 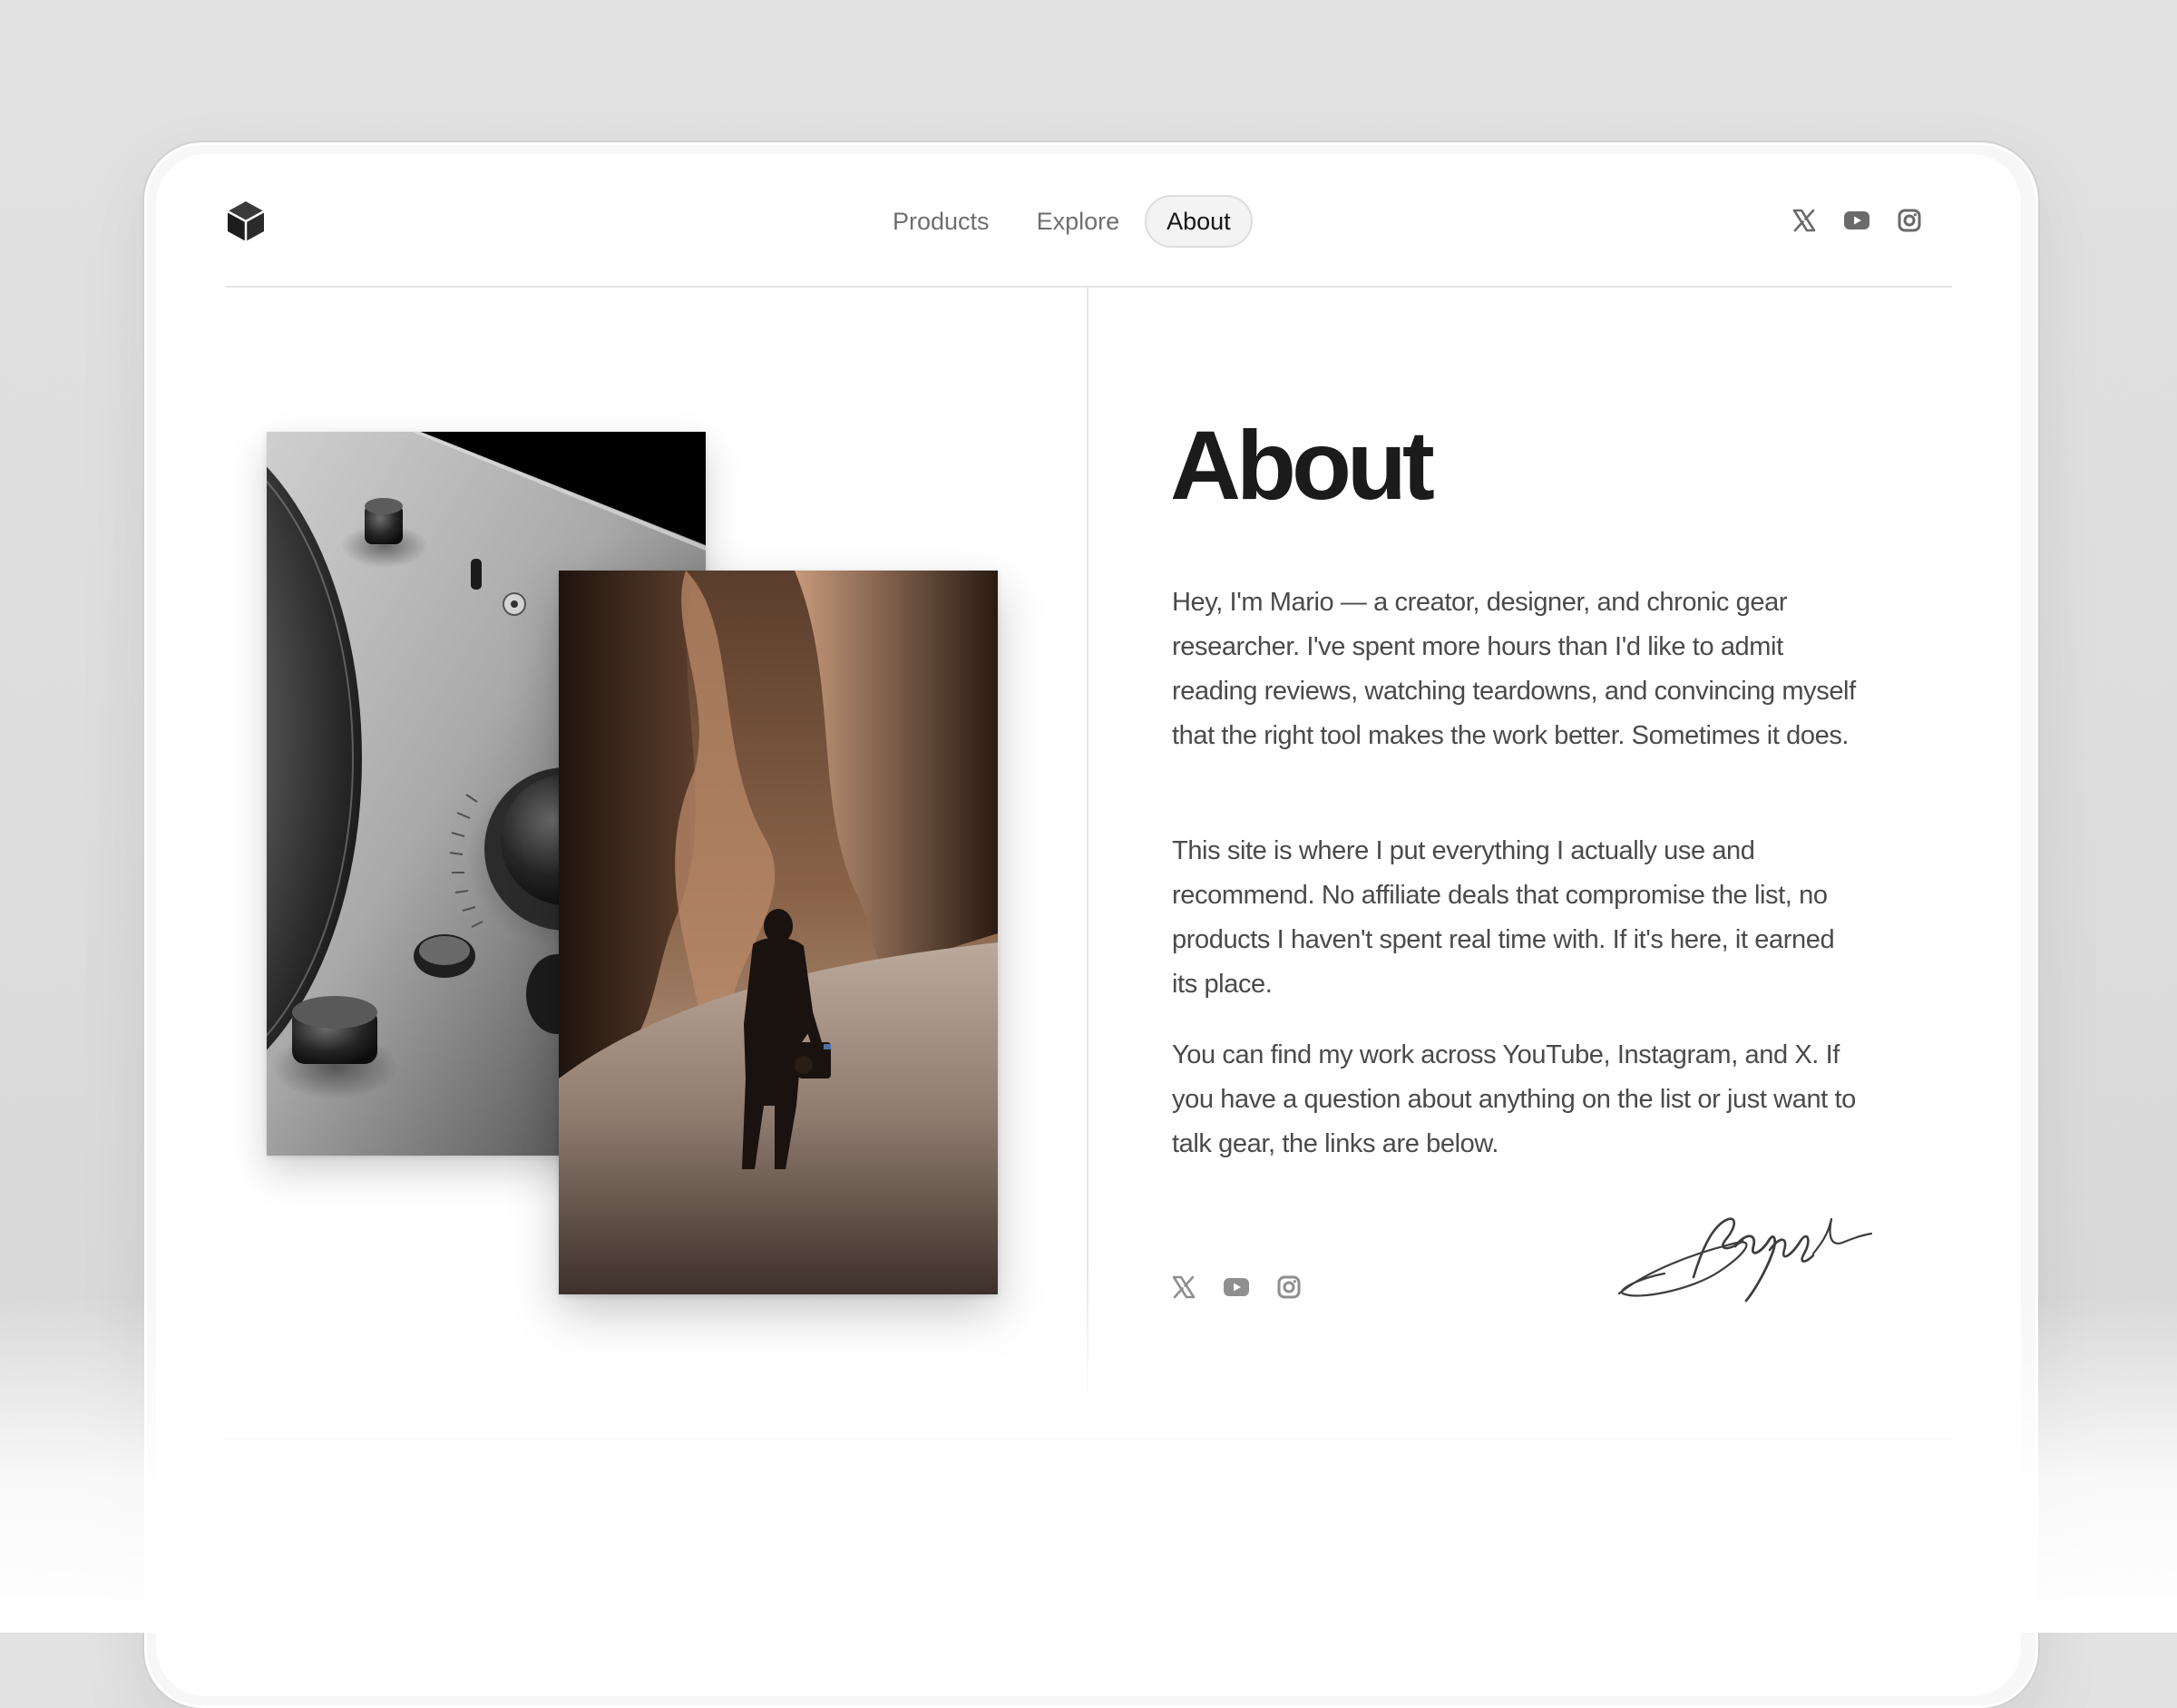 I want to click on nav-explore: Explore, so click(x=1078, y=221).